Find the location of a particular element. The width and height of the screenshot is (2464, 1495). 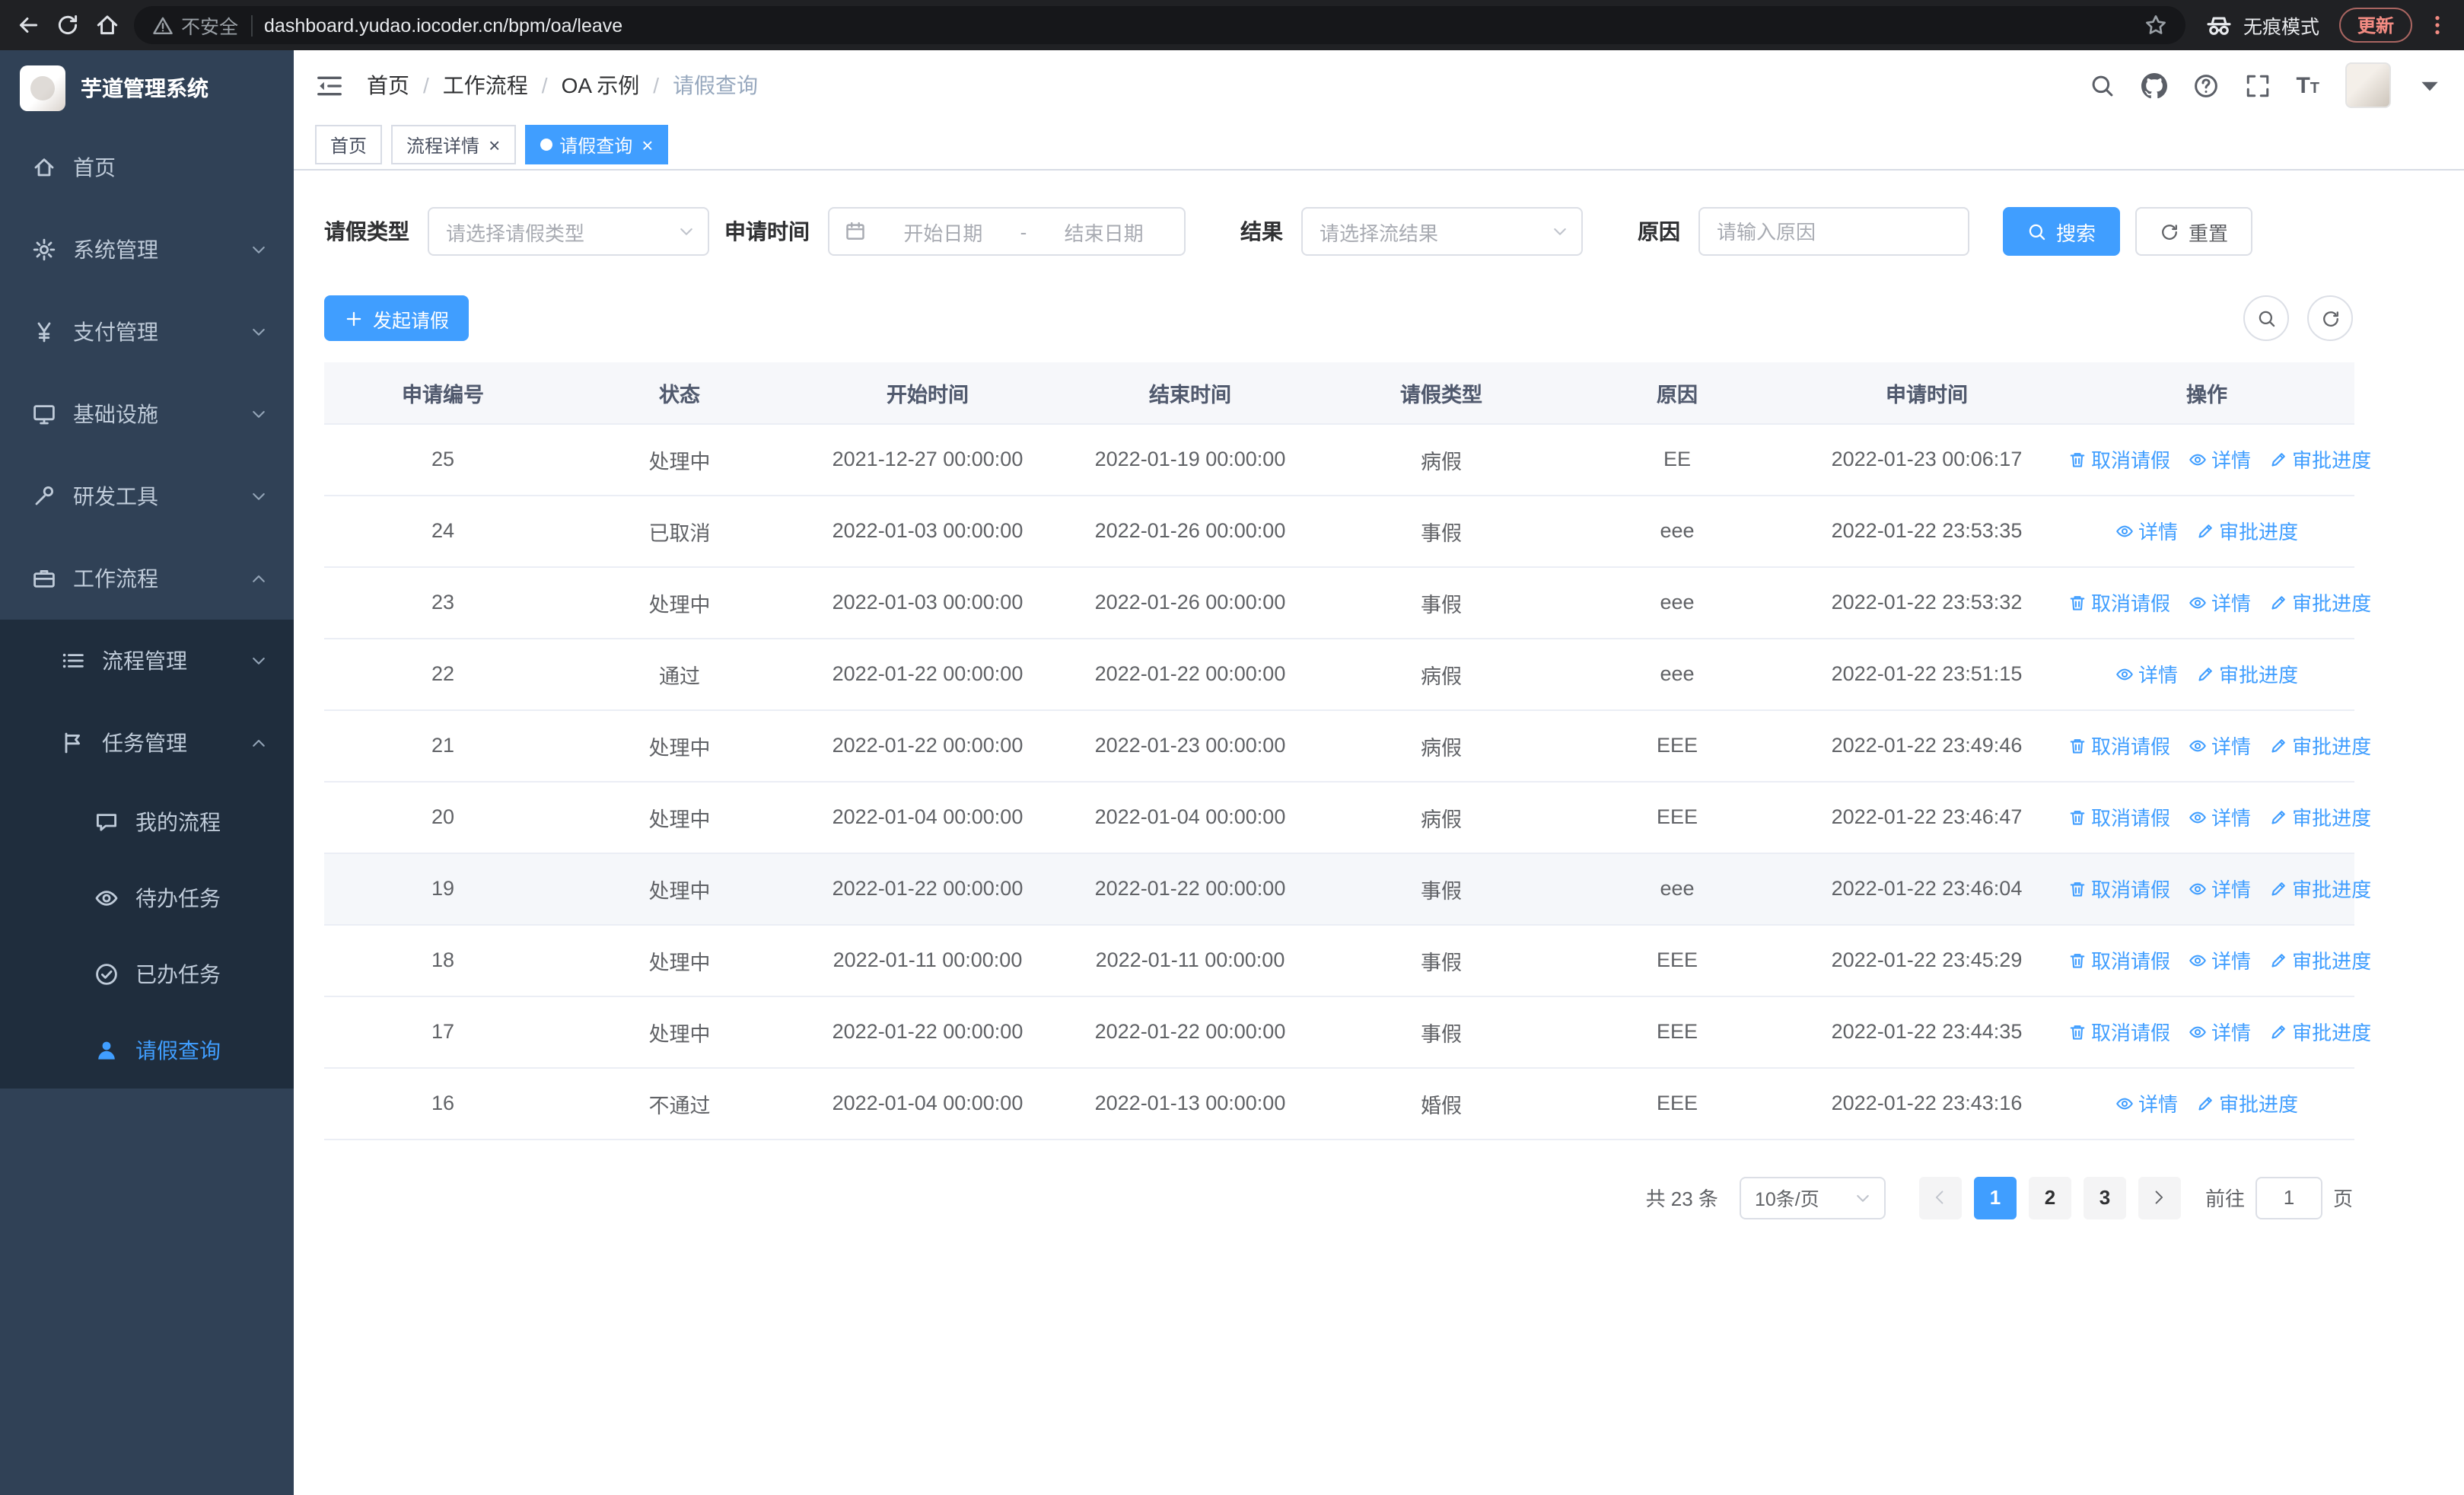

reason-input is located at coordinates (1833, 231).